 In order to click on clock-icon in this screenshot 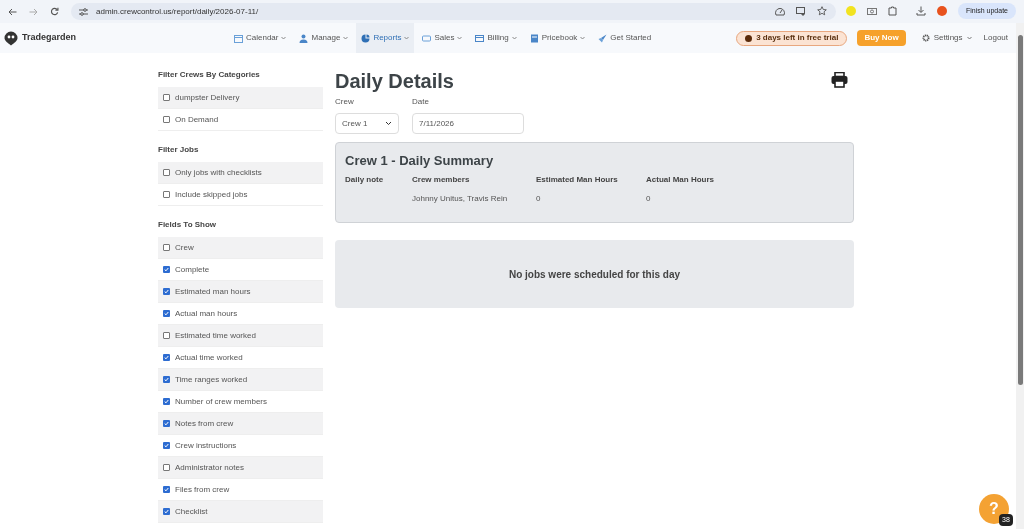, I will do `click(749, 38)`.